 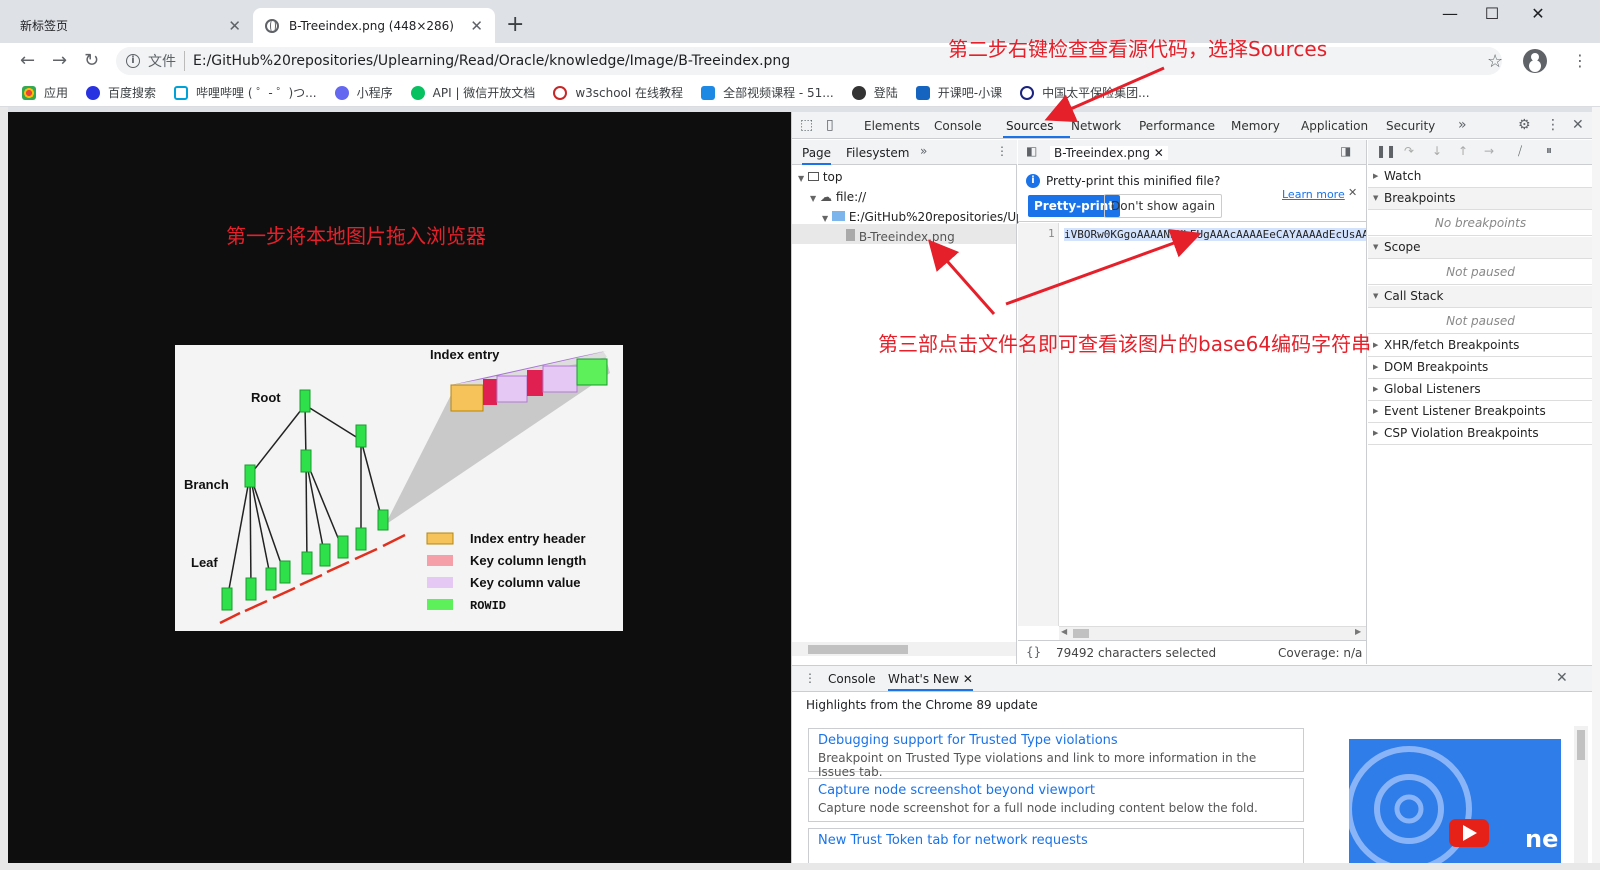 I want to click on close-whats-new-icon: ✕, so click(x=968, y=679).